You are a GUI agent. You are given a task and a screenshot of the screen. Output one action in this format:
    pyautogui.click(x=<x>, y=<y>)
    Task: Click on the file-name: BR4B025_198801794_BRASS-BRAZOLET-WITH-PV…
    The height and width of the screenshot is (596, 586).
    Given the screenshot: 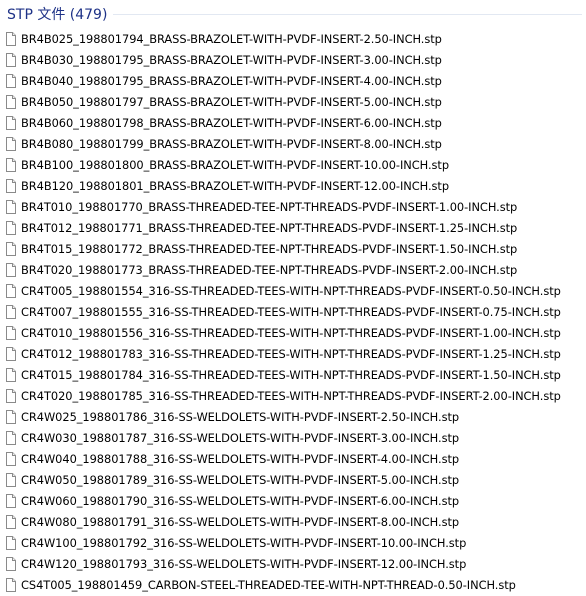 What is the action you would take?
    pyautogui.click(x=231, y=38)
    